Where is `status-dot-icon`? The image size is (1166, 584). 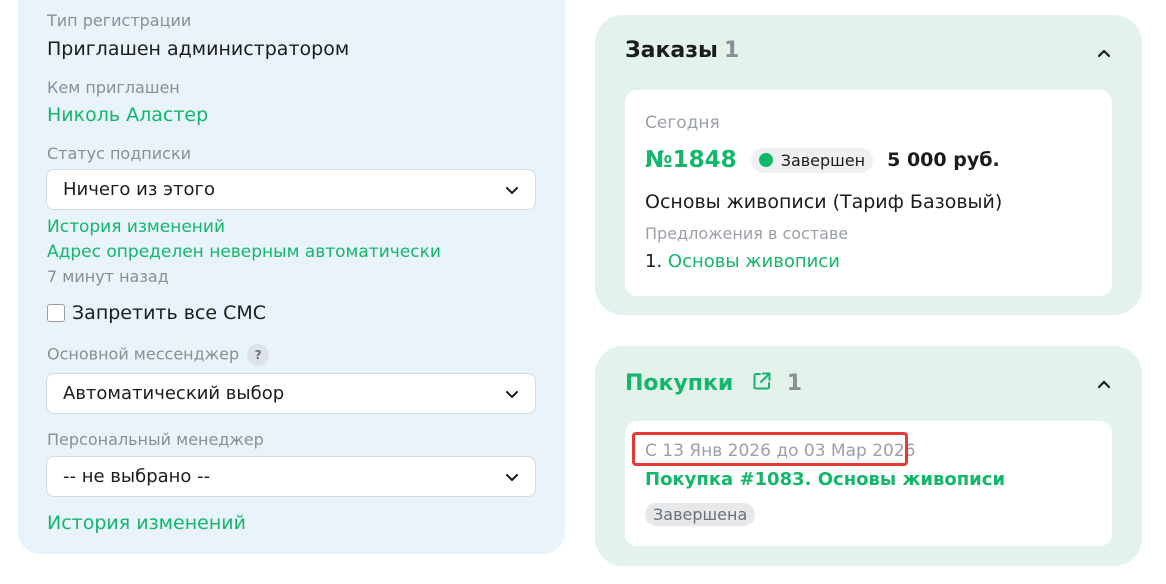 status-dot-icon is located at coordinates (765, 160).